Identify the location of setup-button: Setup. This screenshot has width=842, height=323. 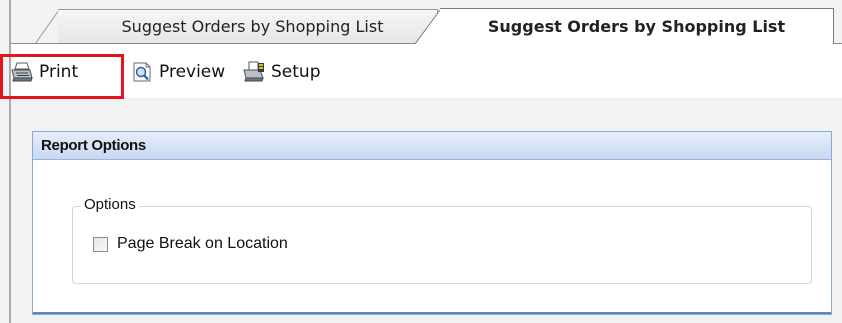
(281, 72).